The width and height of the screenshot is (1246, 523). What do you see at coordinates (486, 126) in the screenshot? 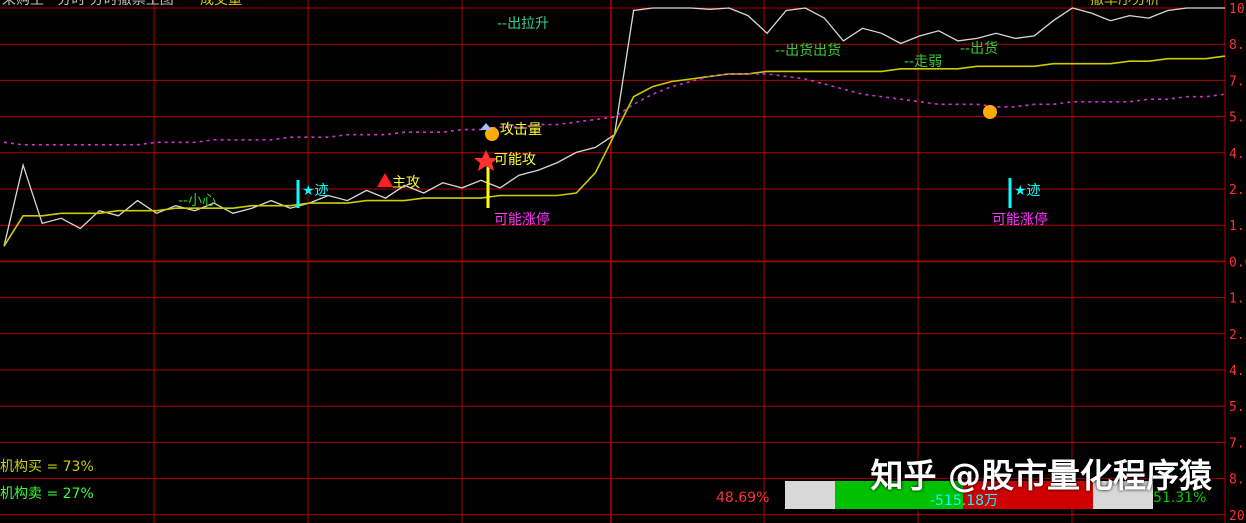
I see `diamond-icon` at bounding box center [486, 126].